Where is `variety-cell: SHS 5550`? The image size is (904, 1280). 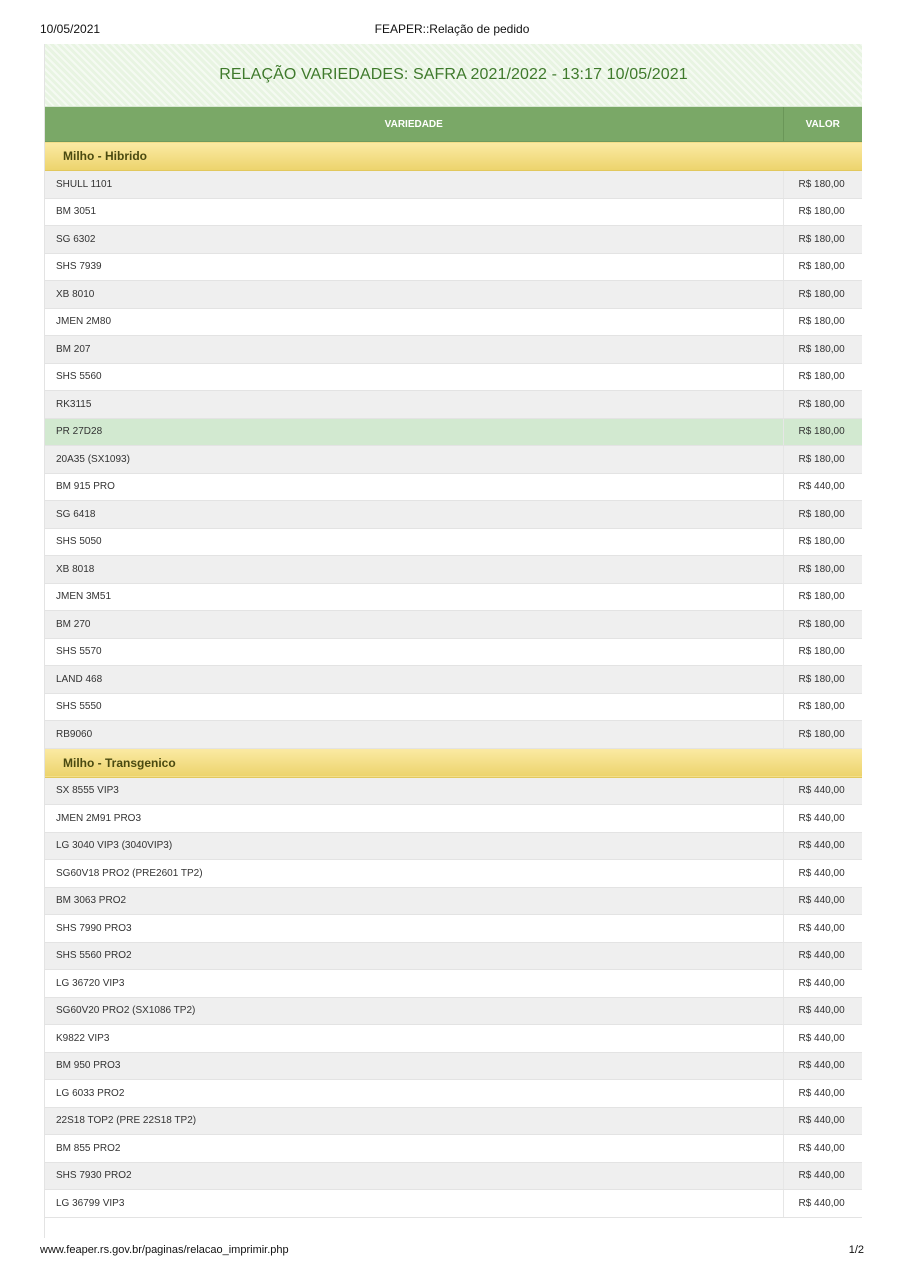 variety-cell: SHS 5550 is located at coordinates (414, 707).